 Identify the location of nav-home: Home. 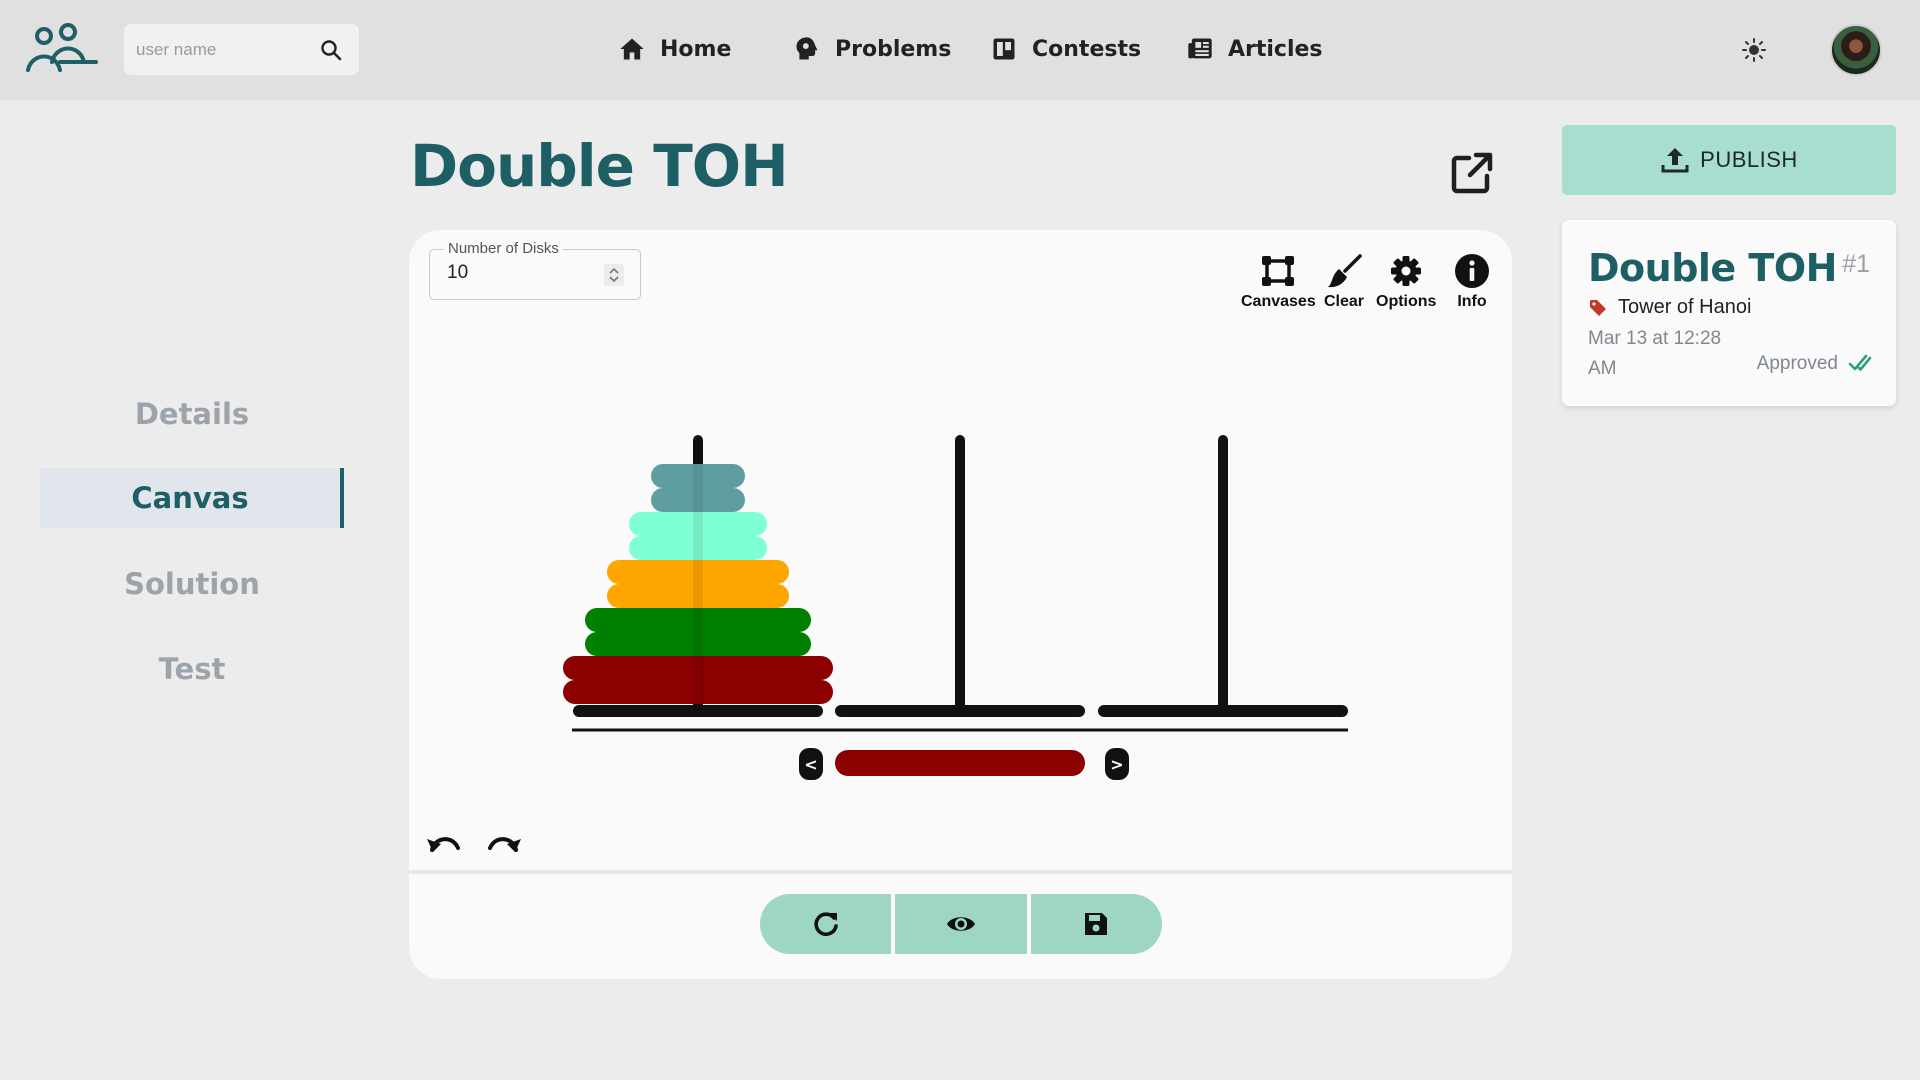
(674, 49).